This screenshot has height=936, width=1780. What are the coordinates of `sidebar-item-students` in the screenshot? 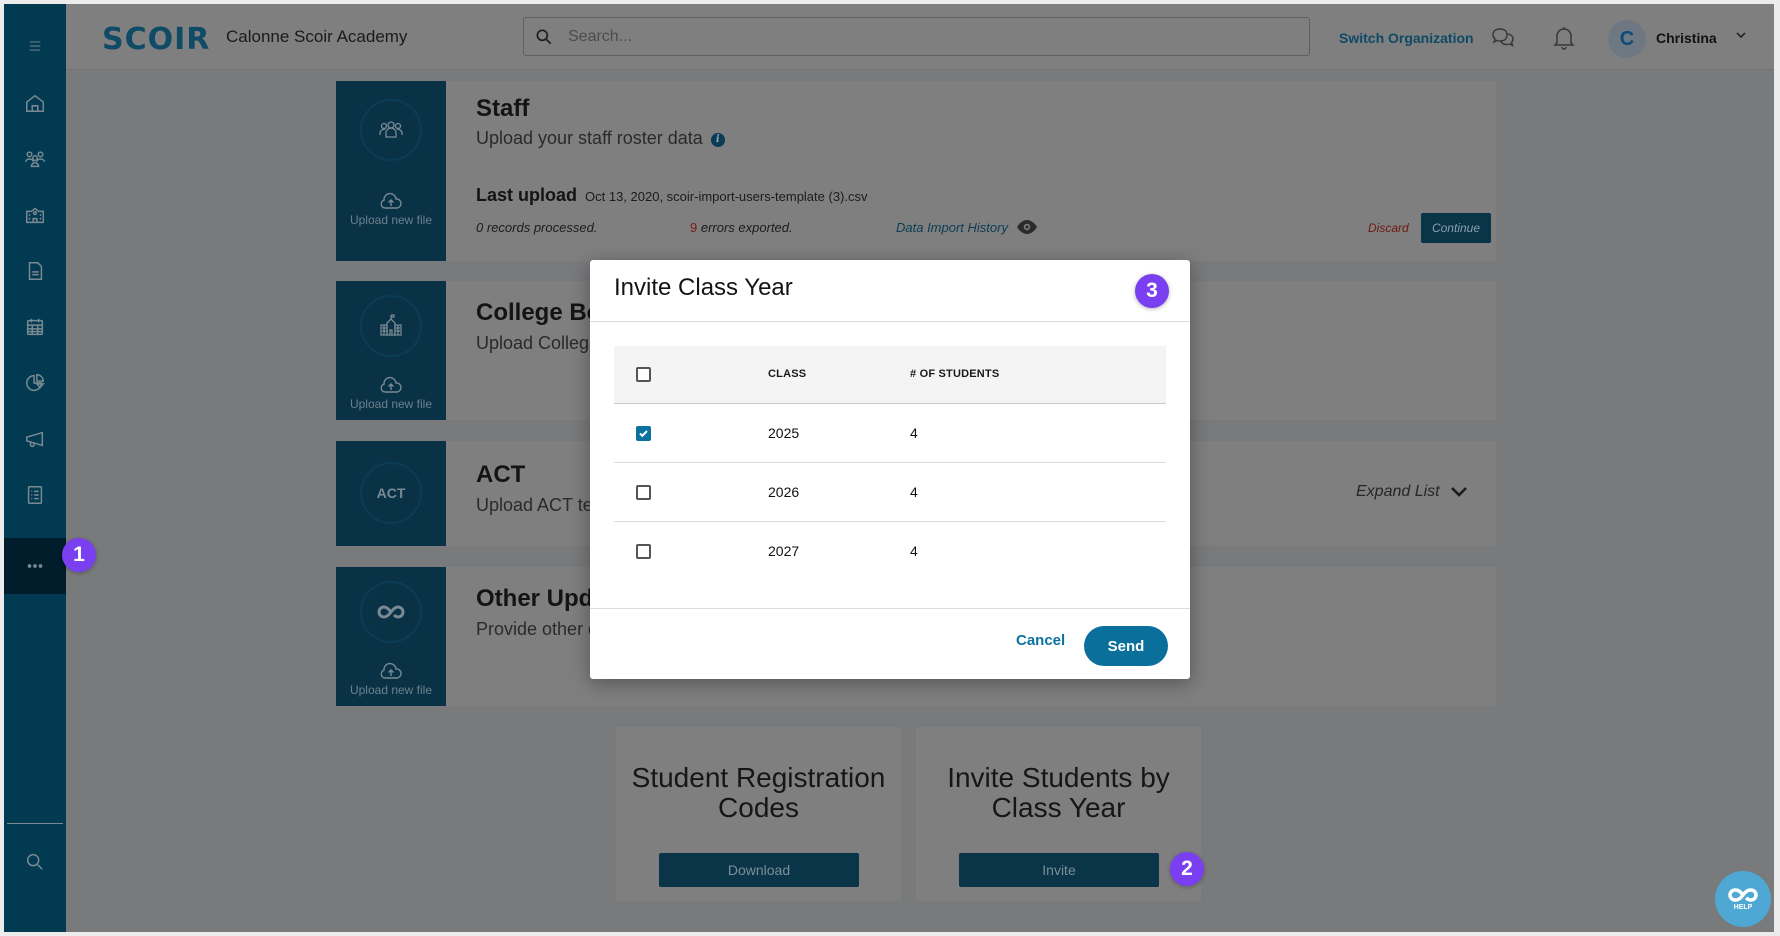 It's located at (35, 159).